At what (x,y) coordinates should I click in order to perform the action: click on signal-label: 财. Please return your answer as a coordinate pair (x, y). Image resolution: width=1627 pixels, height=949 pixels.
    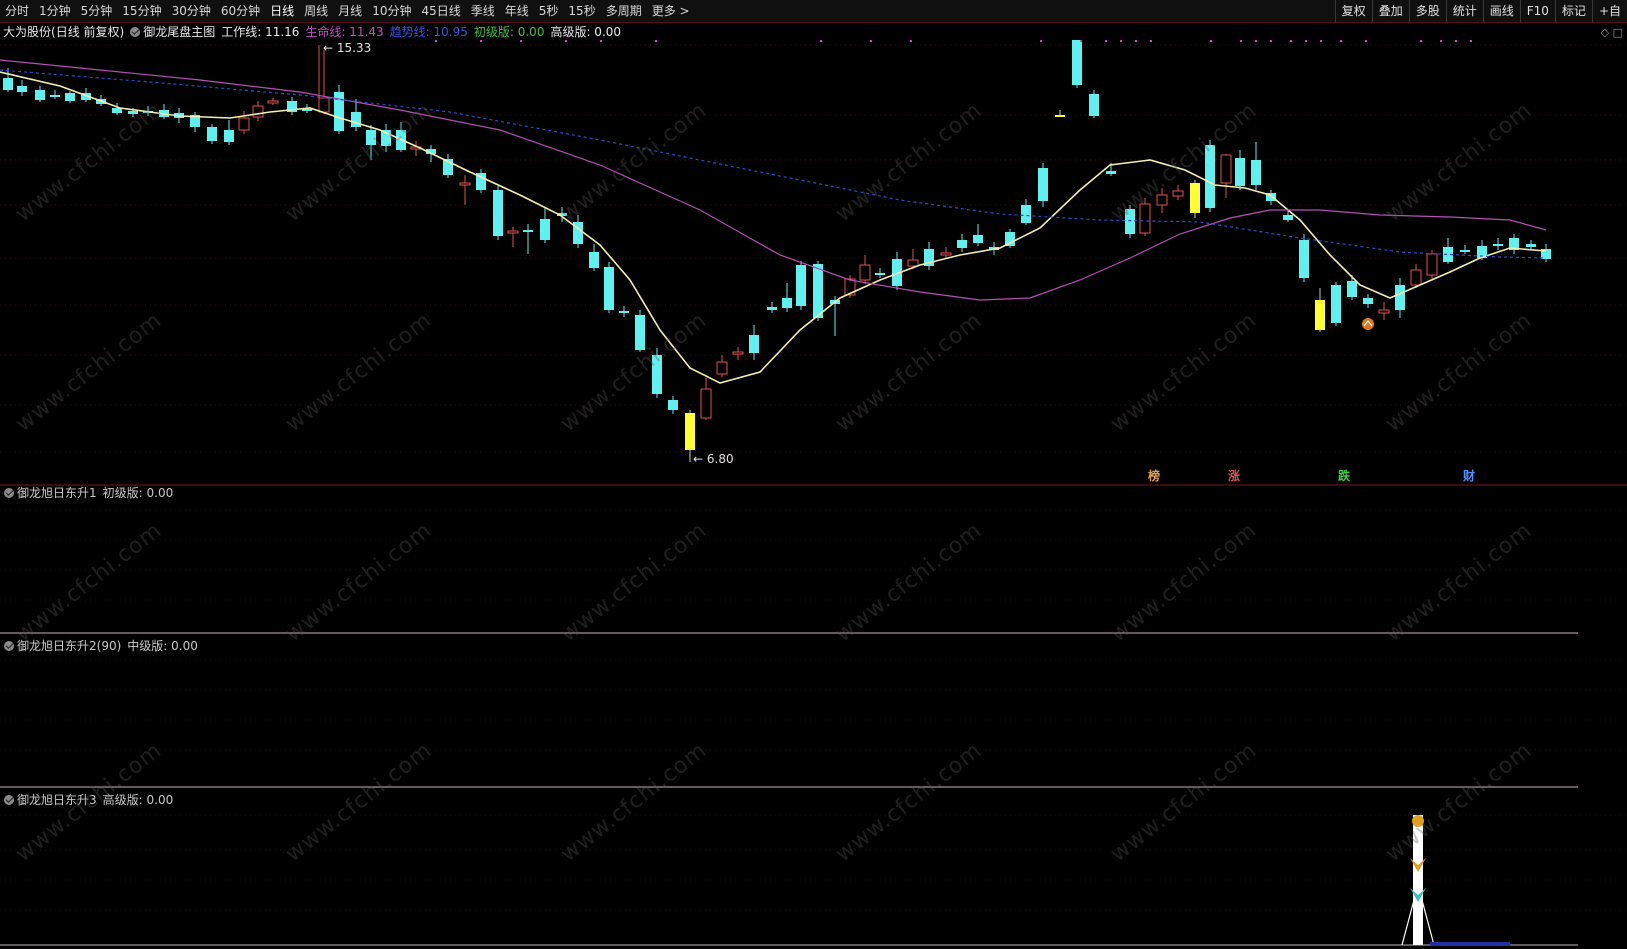
    Looking at the image, I should click on (1468, 475).